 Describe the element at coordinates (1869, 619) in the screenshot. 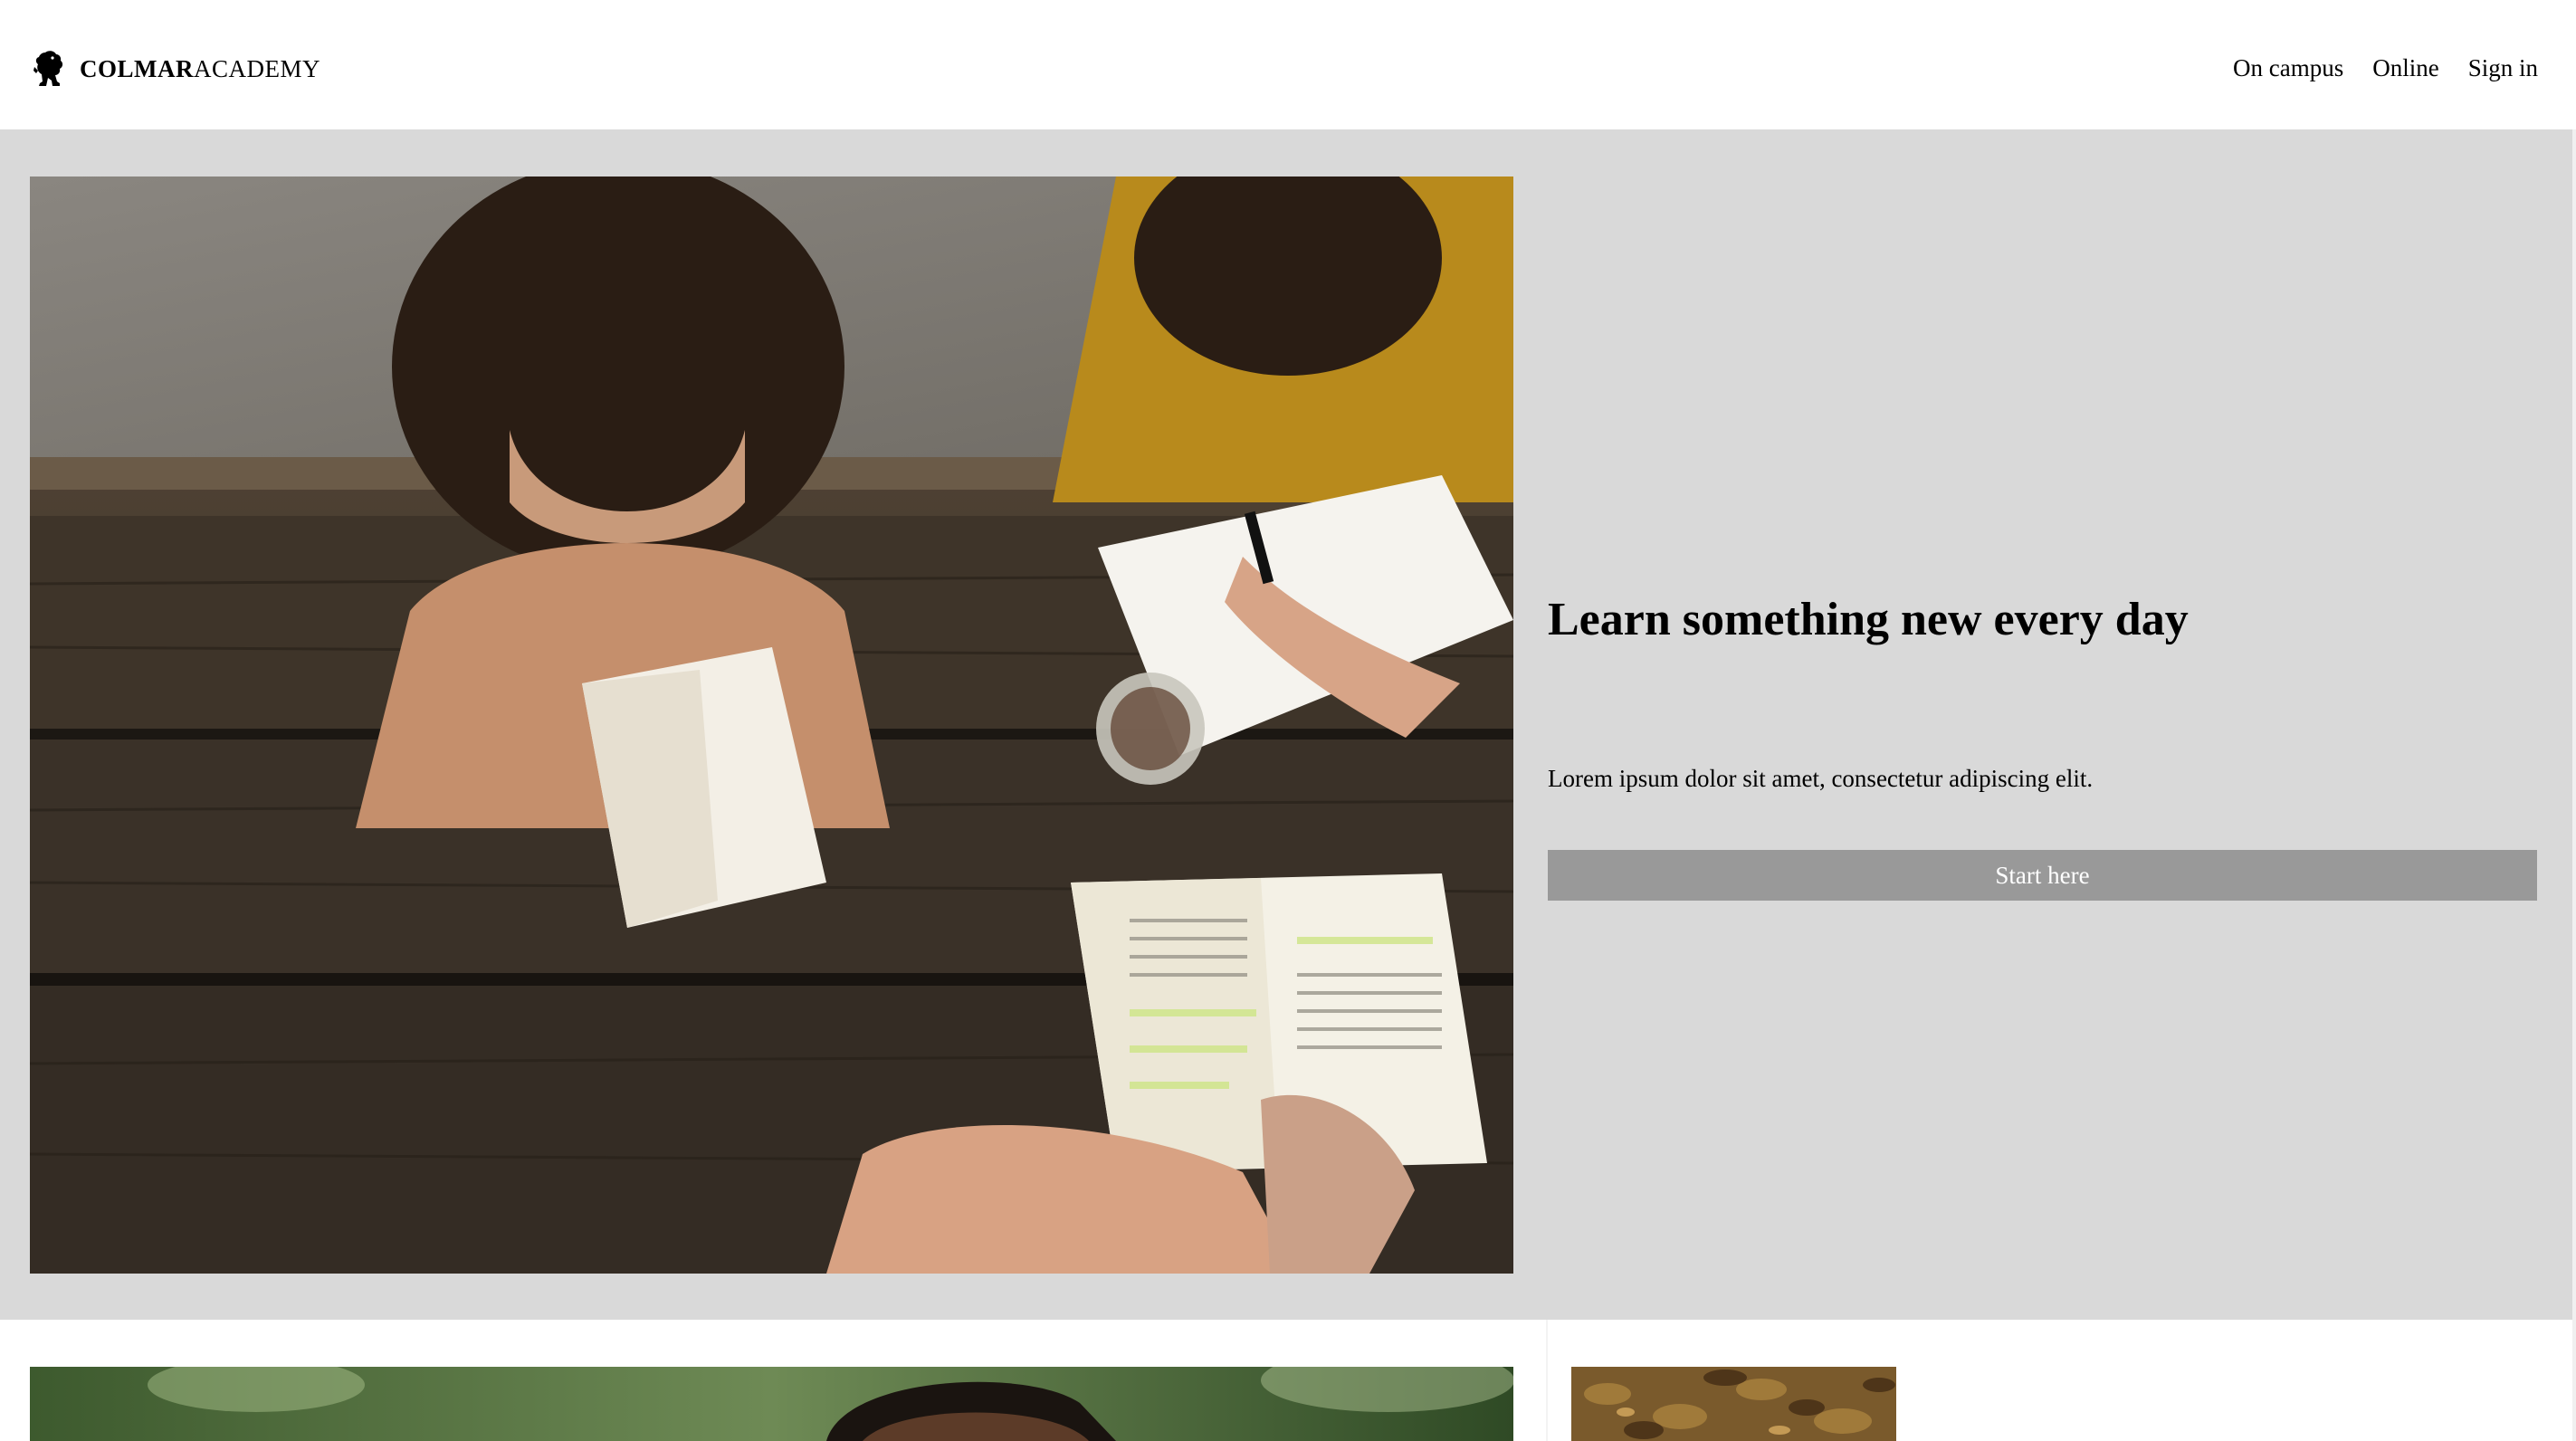

I see `hero-title: Learn something new every day` at that location.